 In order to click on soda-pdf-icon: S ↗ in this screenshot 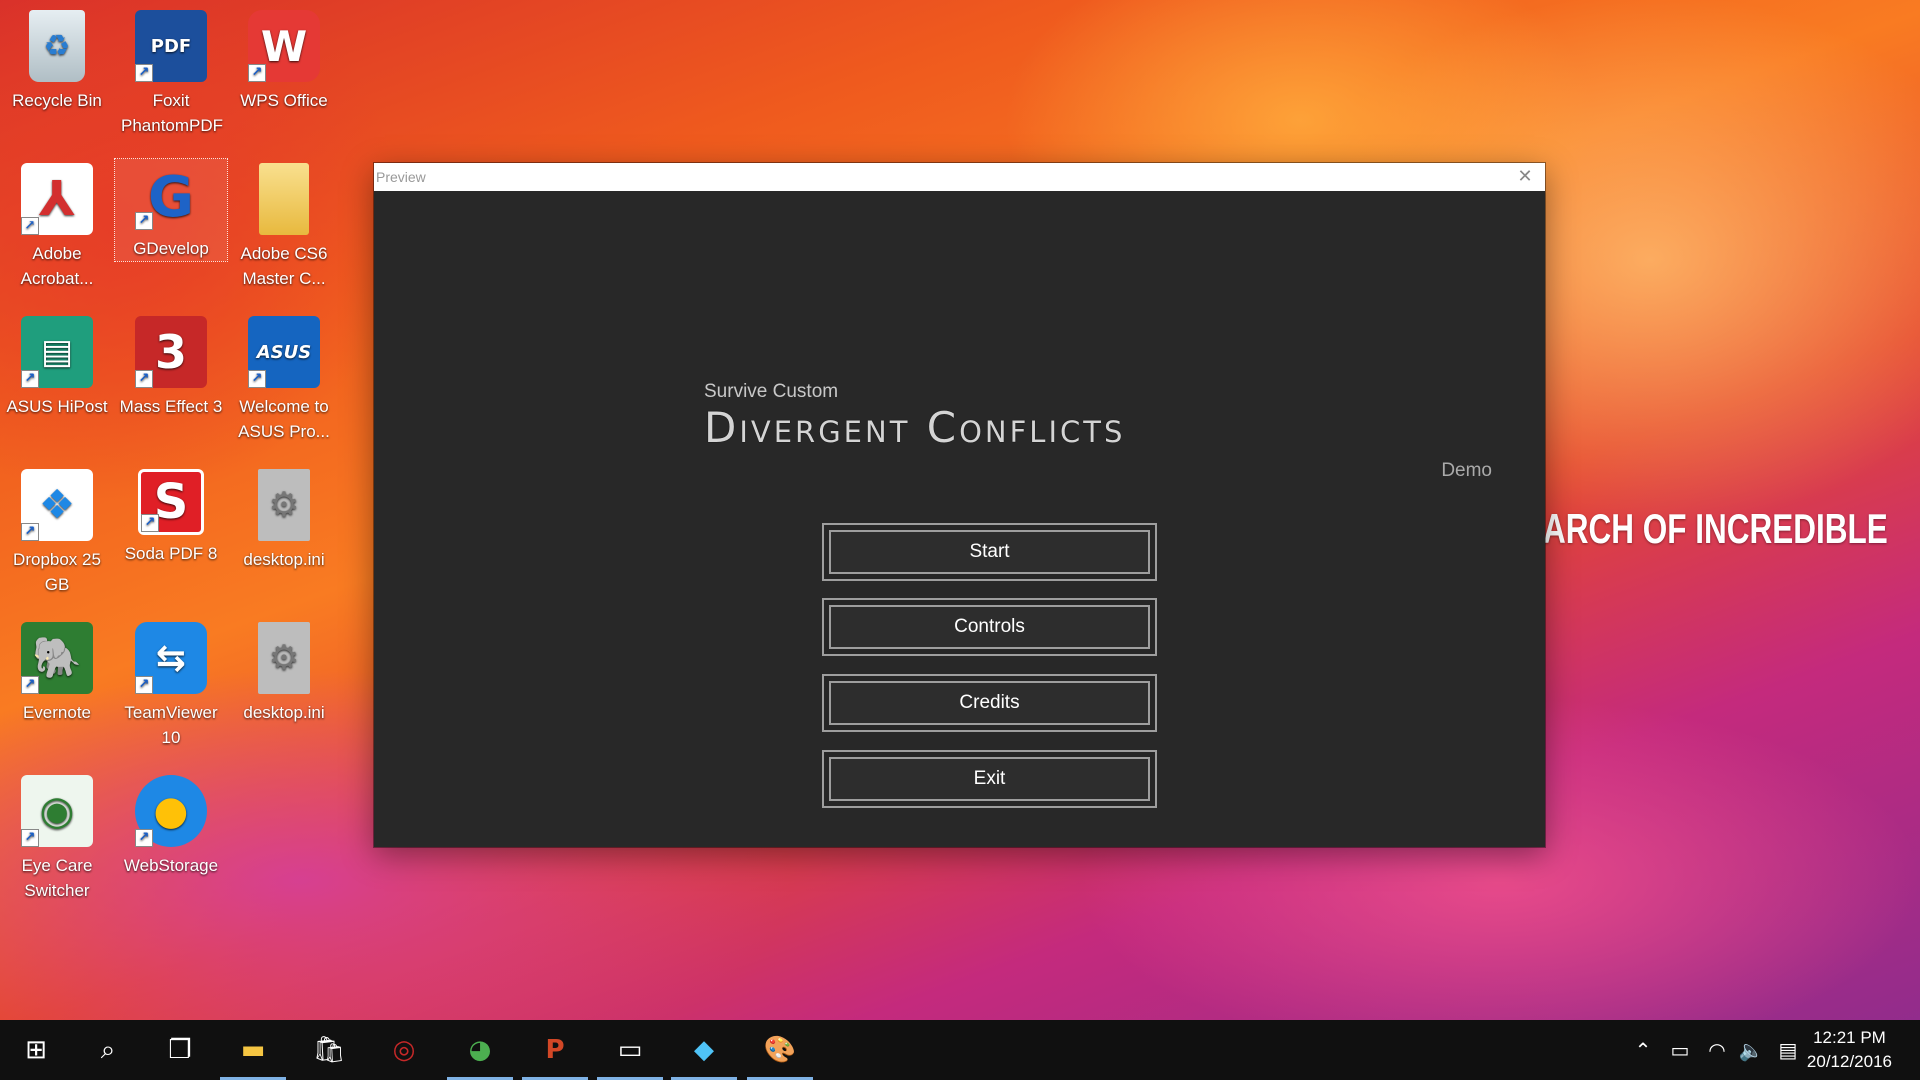, I will do `click(171, 502)`.